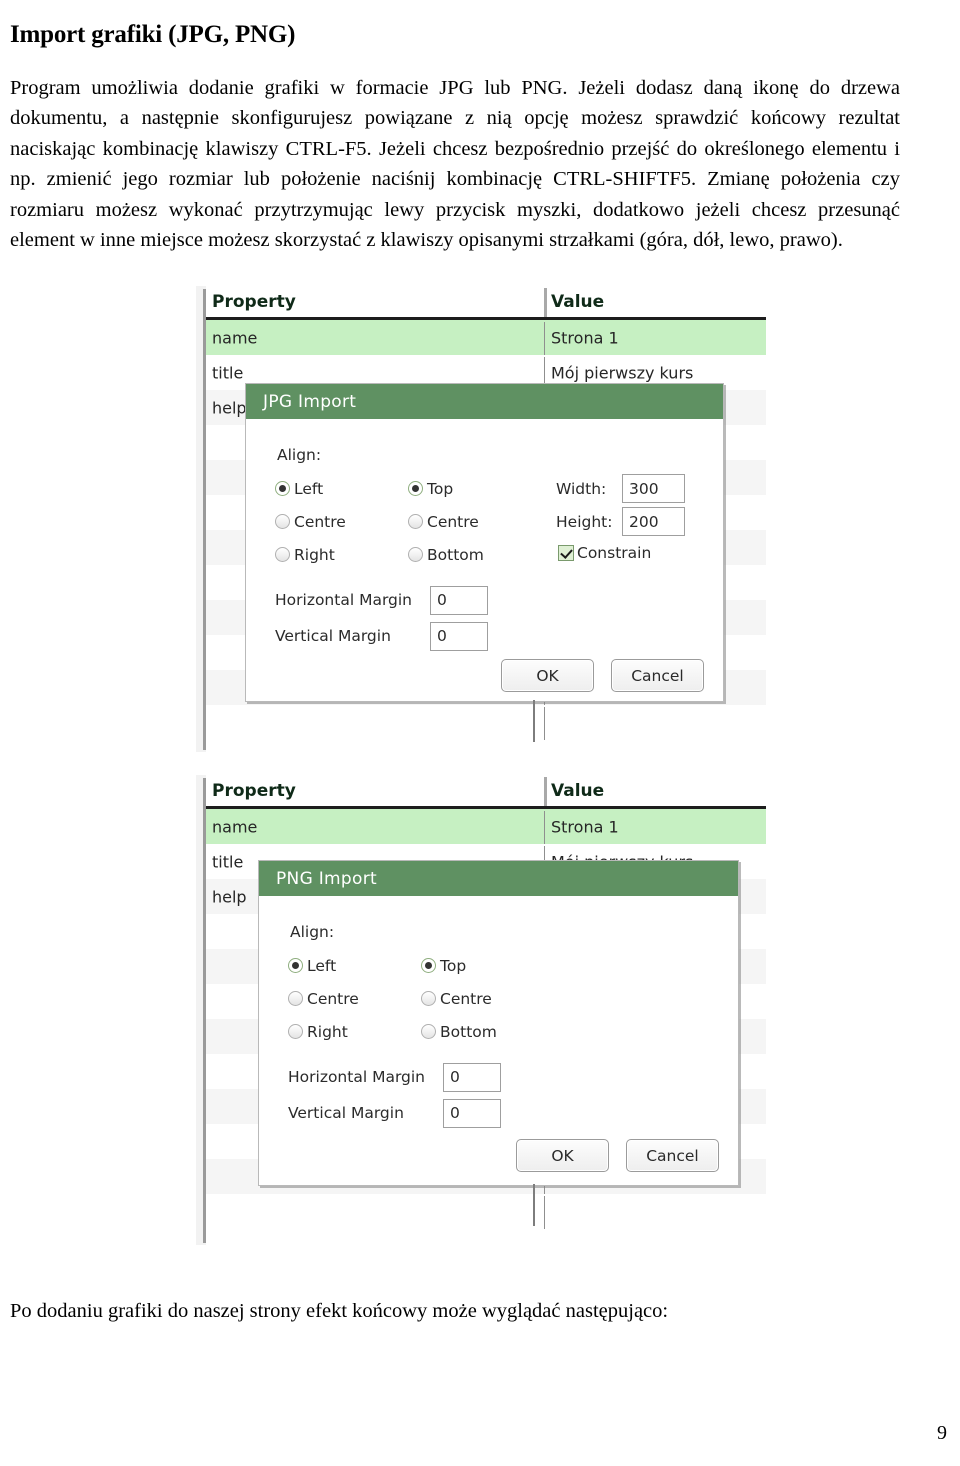 This screenshot has width=960, height=1466. Describe the element at coordinates (614, 553) in the screenshot. I see `constrain-label: Constrain` at that location.